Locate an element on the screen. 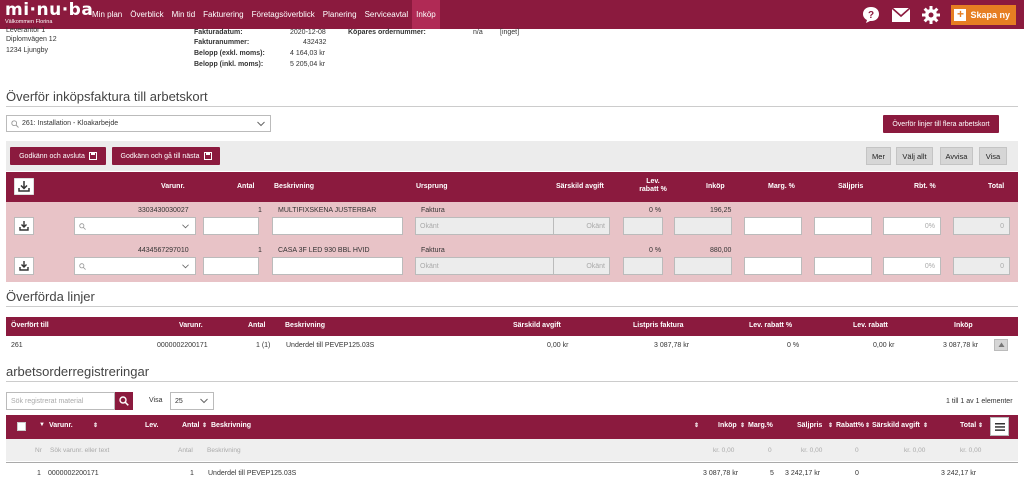  nav-item-foretagsoverblick: Företagsöverblick is located at coordinates (283, 14).